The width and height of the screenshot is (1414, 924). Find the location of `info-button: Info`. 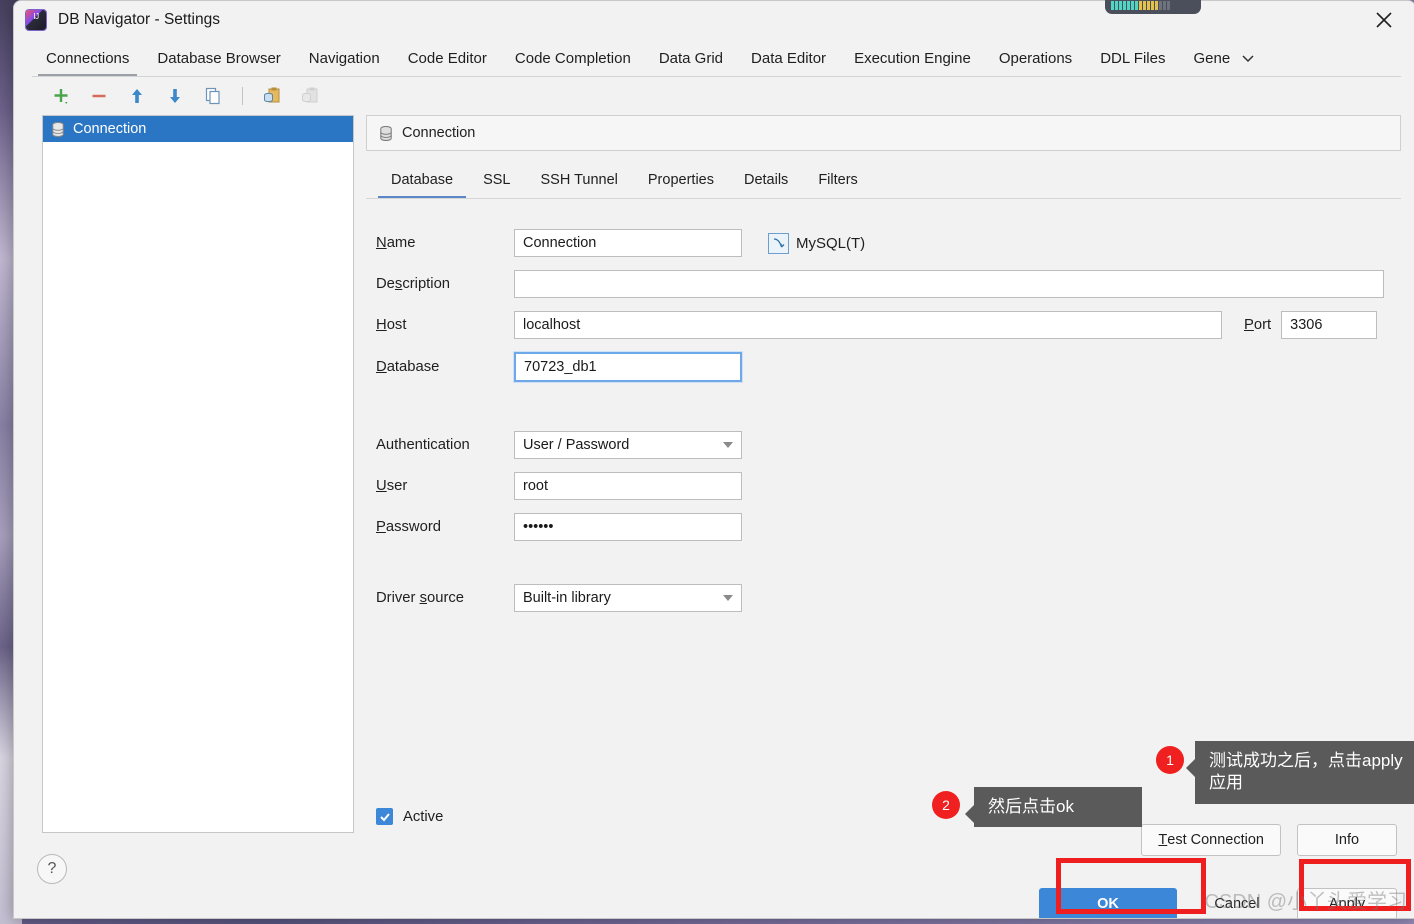

info-button: Info is located at coordinates (1347, 840).